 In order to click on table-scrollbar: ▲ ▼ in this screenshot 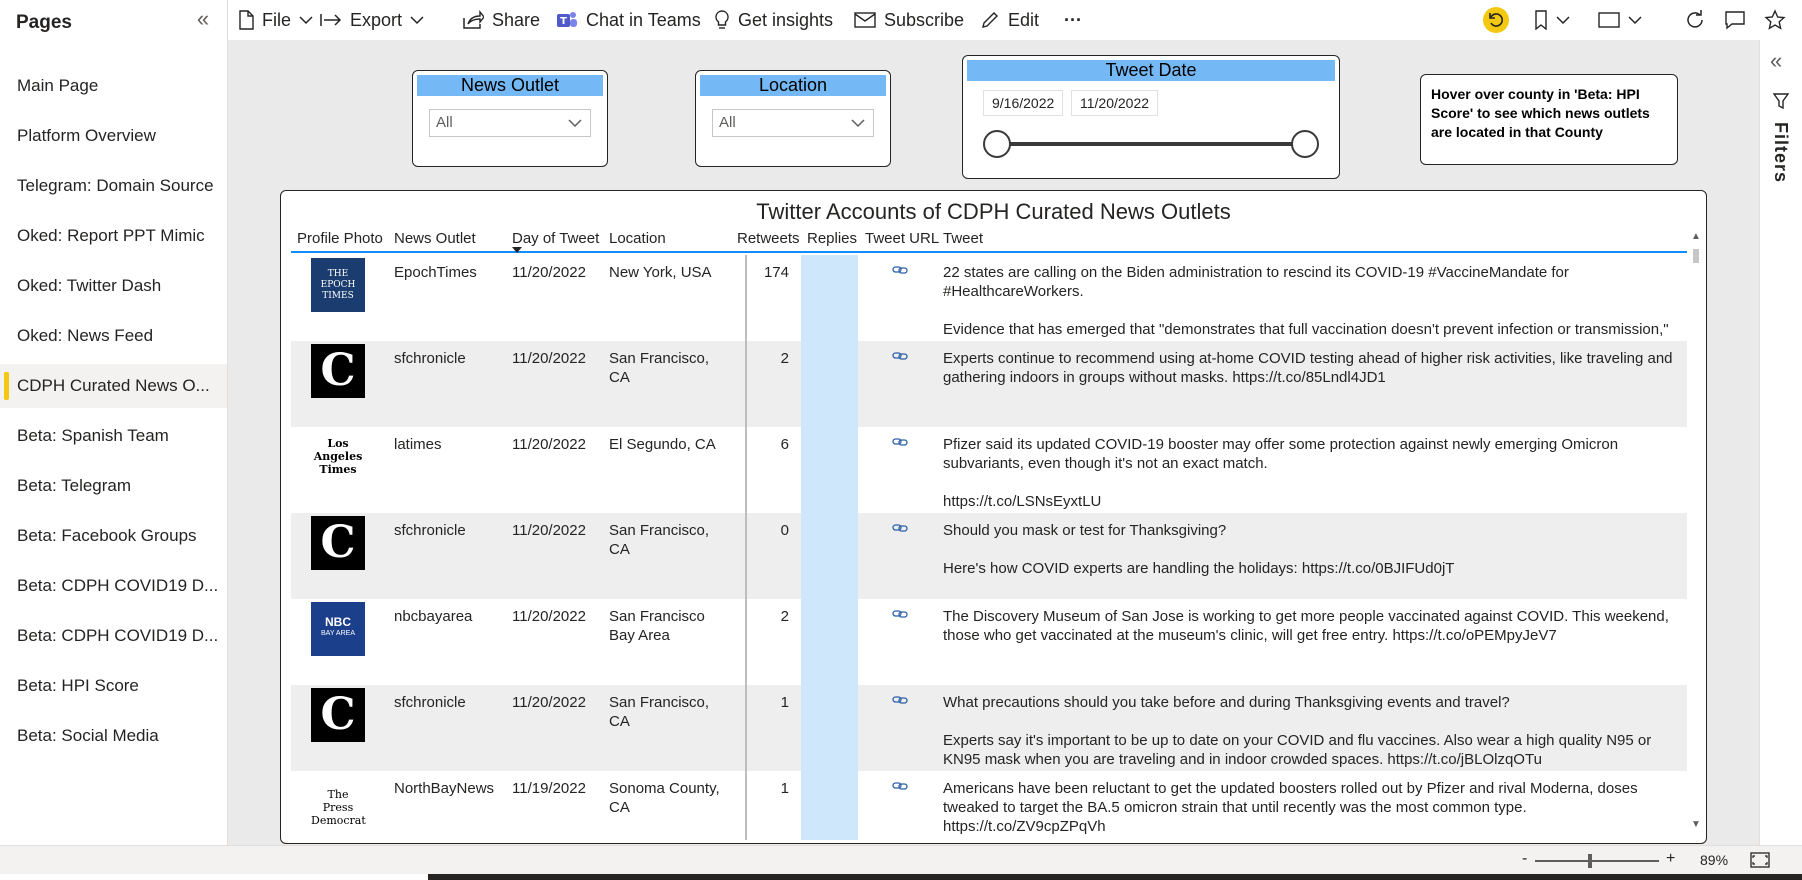, I will do `click(1696, 531)`.